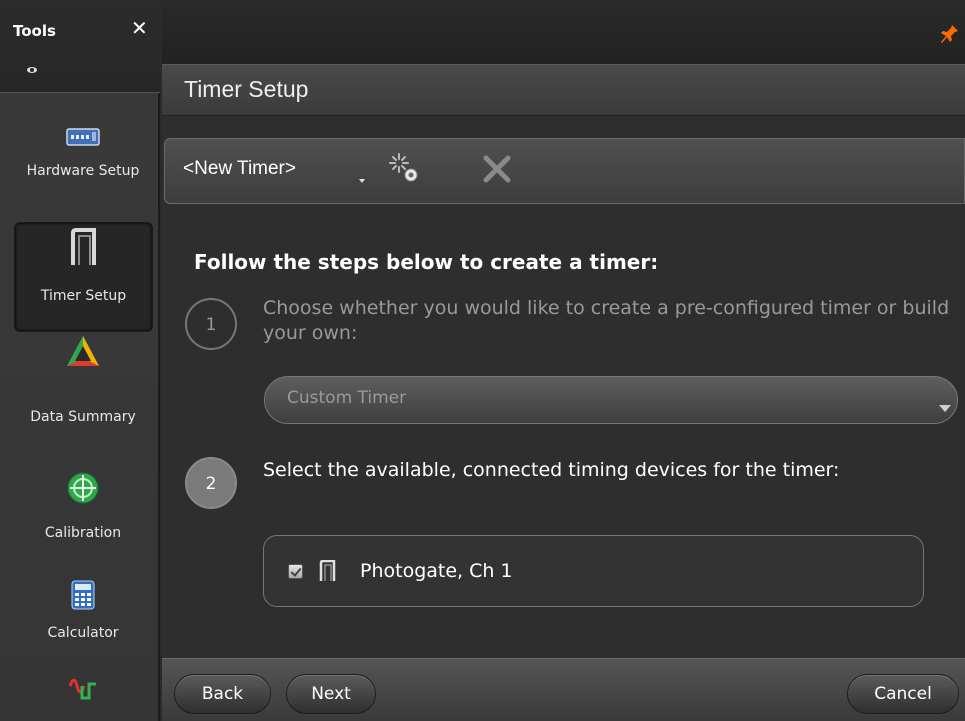 This screenshot has height=721, width=965. Describe the element at coordinates (32, 70) in the screenshot. I see `eye-icon` at that location.